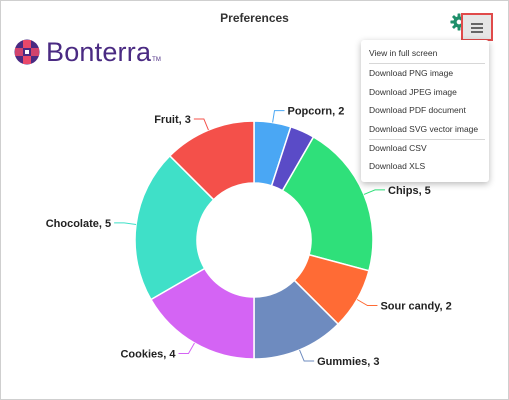 Image resolution: width=509 pixels, height=400 pixels. What do you see at coordinates (397, 166) in the screenshot?
I see `menu-item-download-xls: Download XLS` at bounding box center [397, 166].